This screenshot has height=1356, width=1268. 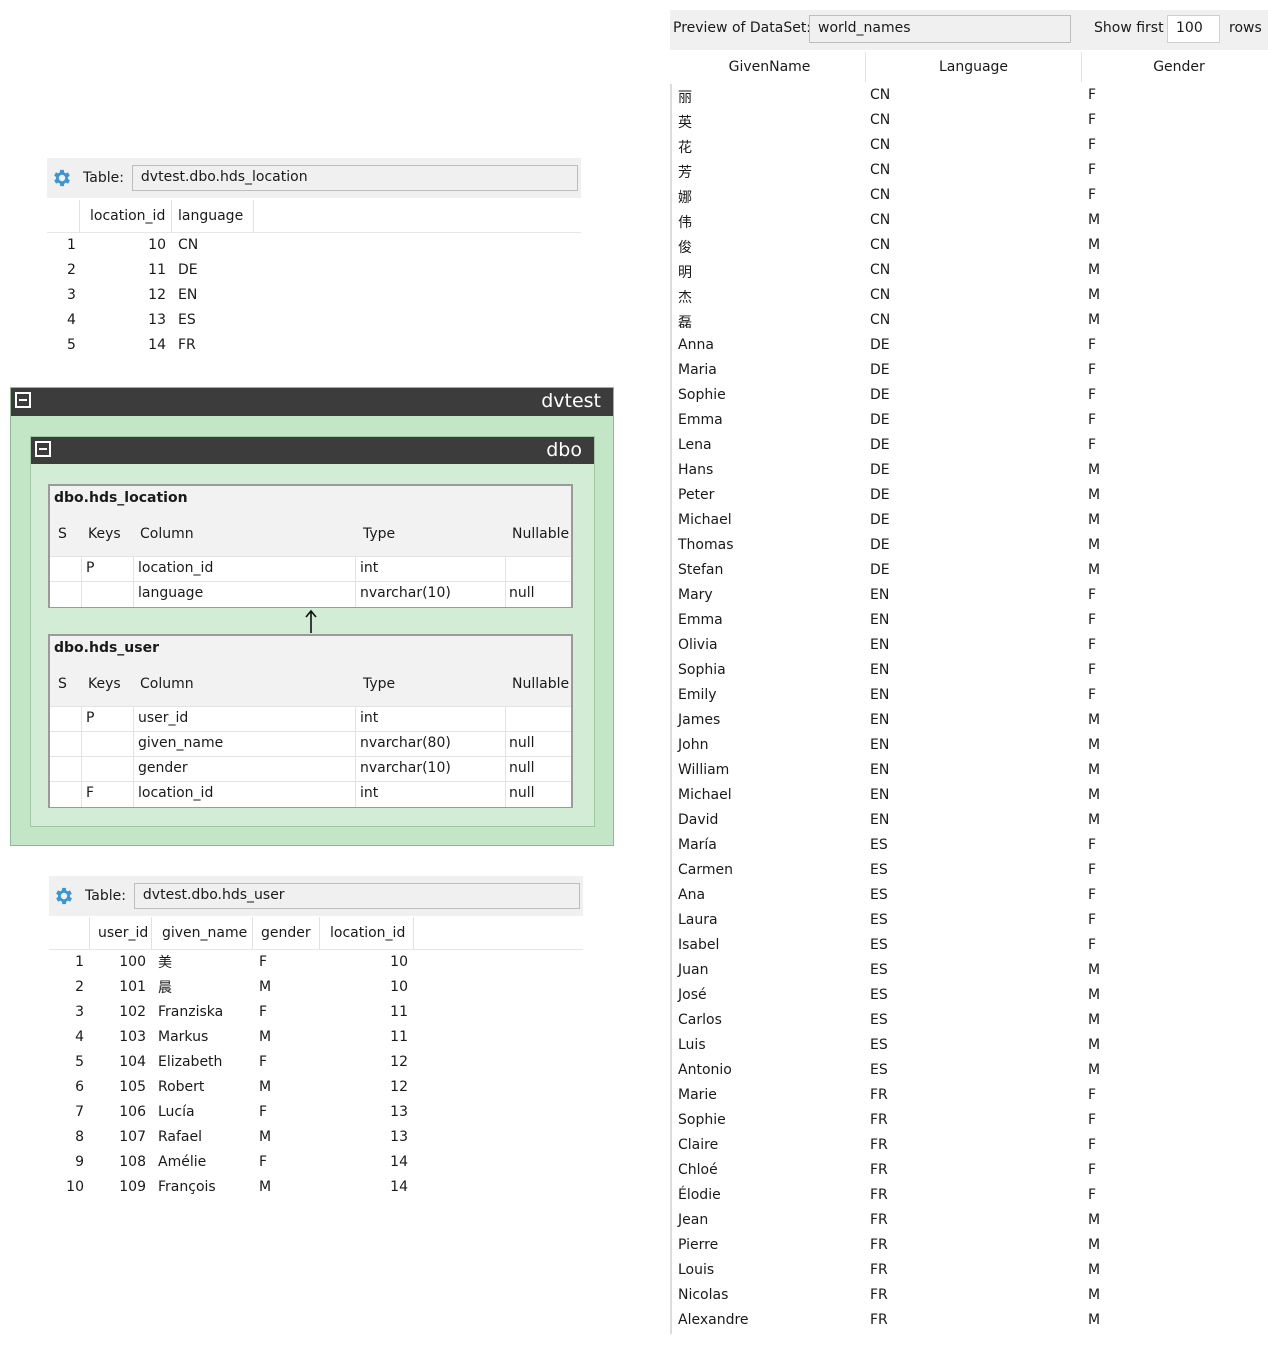 I want to click on cell-gender: F, so click(x=1092, y=120).